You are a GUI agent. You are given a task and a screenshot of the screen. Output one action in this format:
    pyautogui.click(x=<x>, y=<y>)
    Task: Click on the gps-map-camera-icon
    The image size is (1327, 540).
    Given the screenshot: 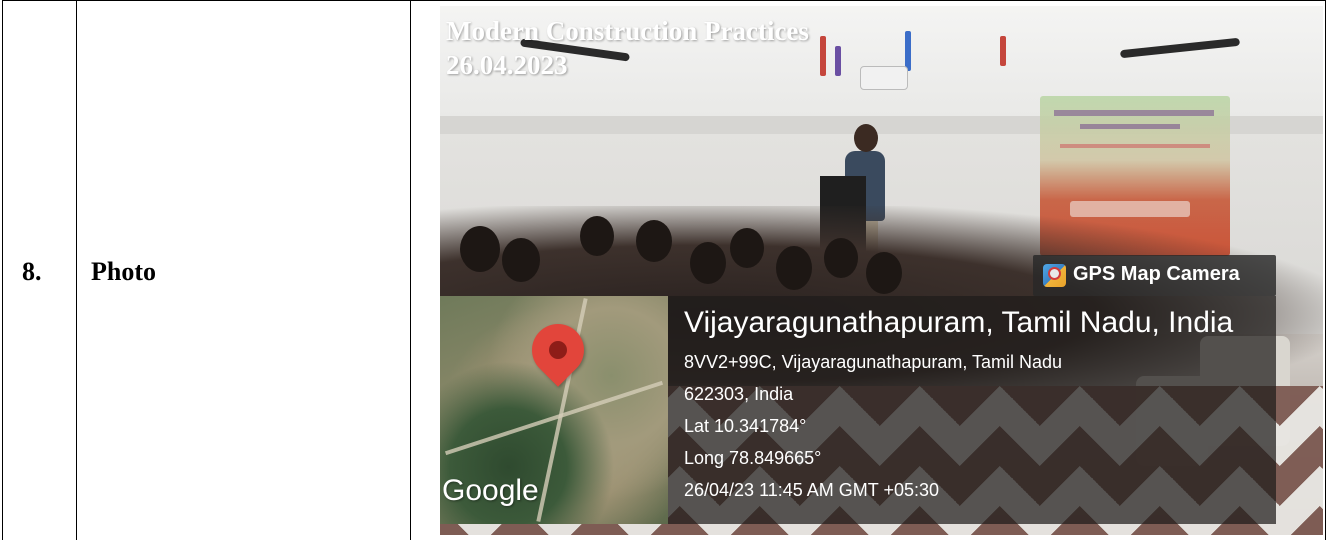 What is the action you would take?
    pyautogui.click(x=1054, y=275)
    